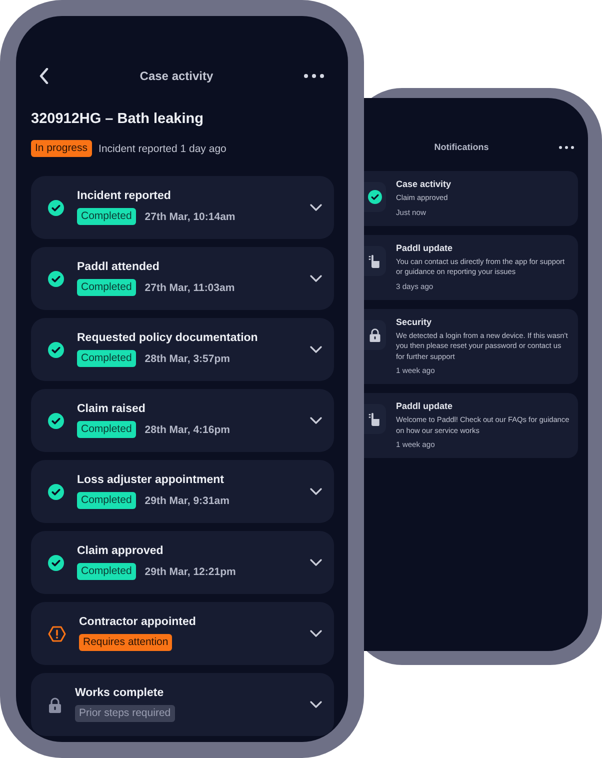  What do you see at coordinates (189, 288) in the screenshot?
I see `step-date: 27th Mar, 11:03am` at bounding box center [189, 288].